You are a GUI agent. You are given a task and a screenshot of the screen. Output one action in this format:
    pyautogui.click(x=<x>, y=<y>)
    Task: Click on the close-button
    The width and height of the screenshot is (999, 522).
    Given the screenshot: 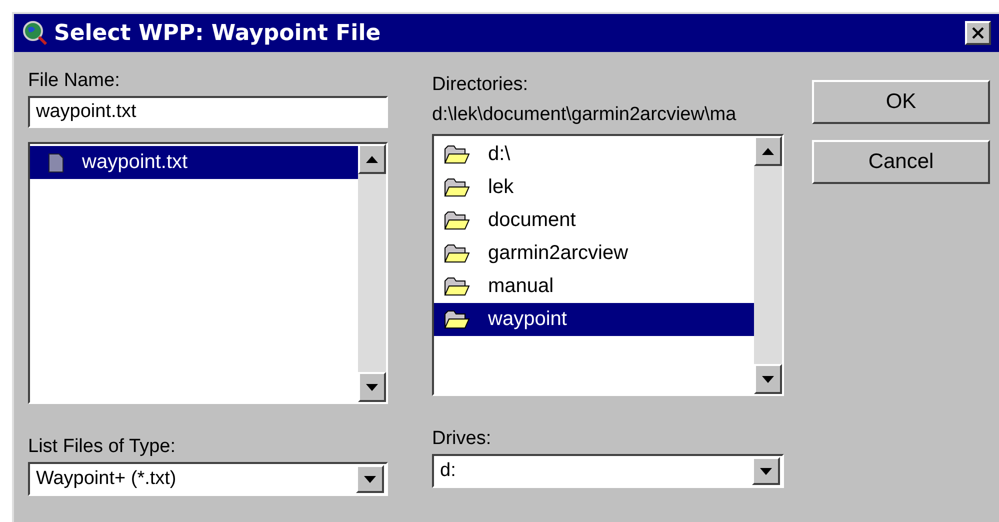 What is the action you would take?
    pyautogui.click(x=978, y=33)
    